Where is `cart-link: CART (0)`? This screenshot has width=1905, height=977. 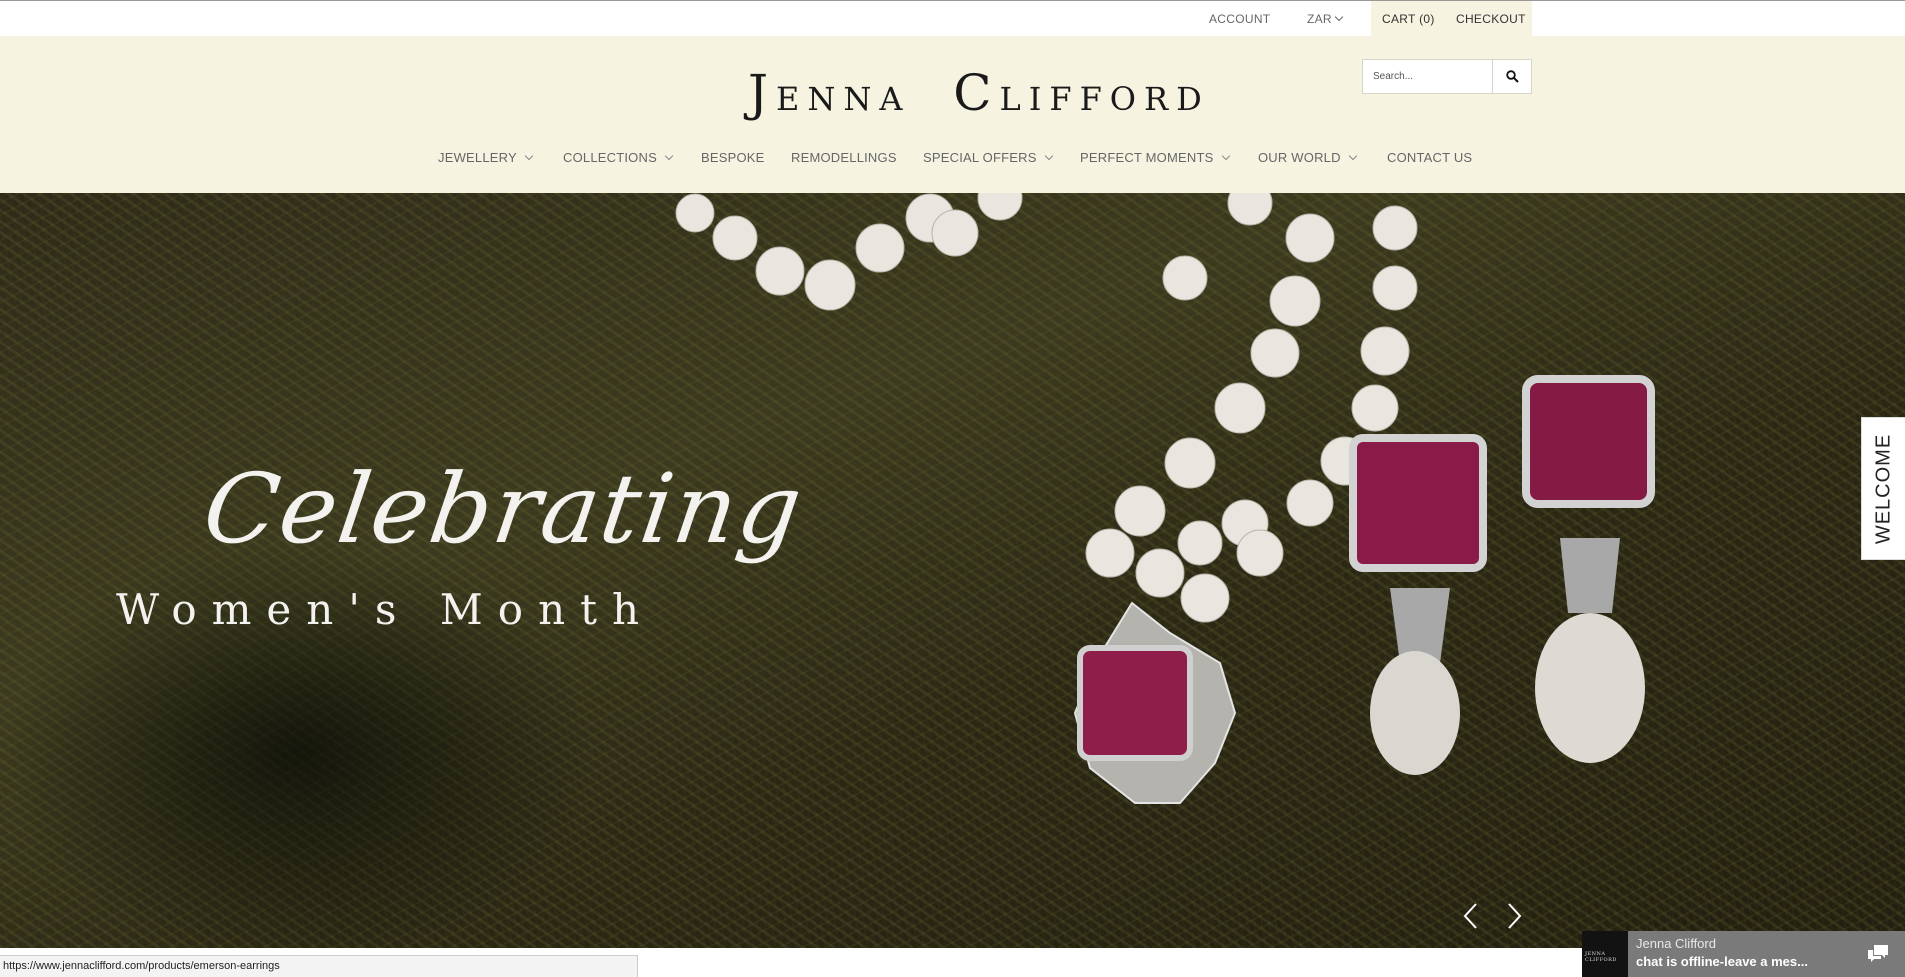
cart-link: CART (0) is located at coordinates (1408, 19).